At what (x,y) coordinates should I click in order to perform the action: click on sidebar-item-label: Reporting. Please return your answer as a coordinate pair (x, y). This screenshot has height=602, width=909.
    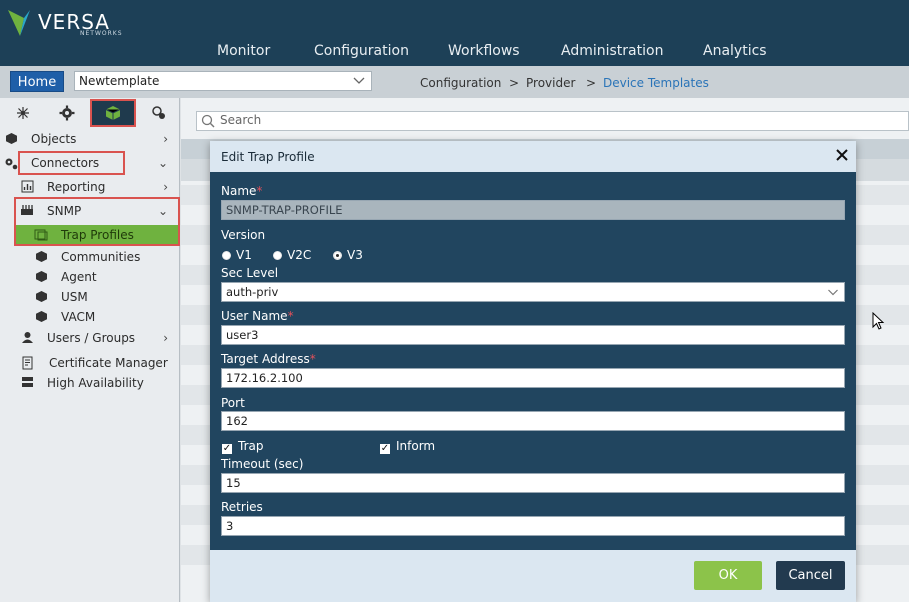
    Looking at the image, I should click on (76, 187).